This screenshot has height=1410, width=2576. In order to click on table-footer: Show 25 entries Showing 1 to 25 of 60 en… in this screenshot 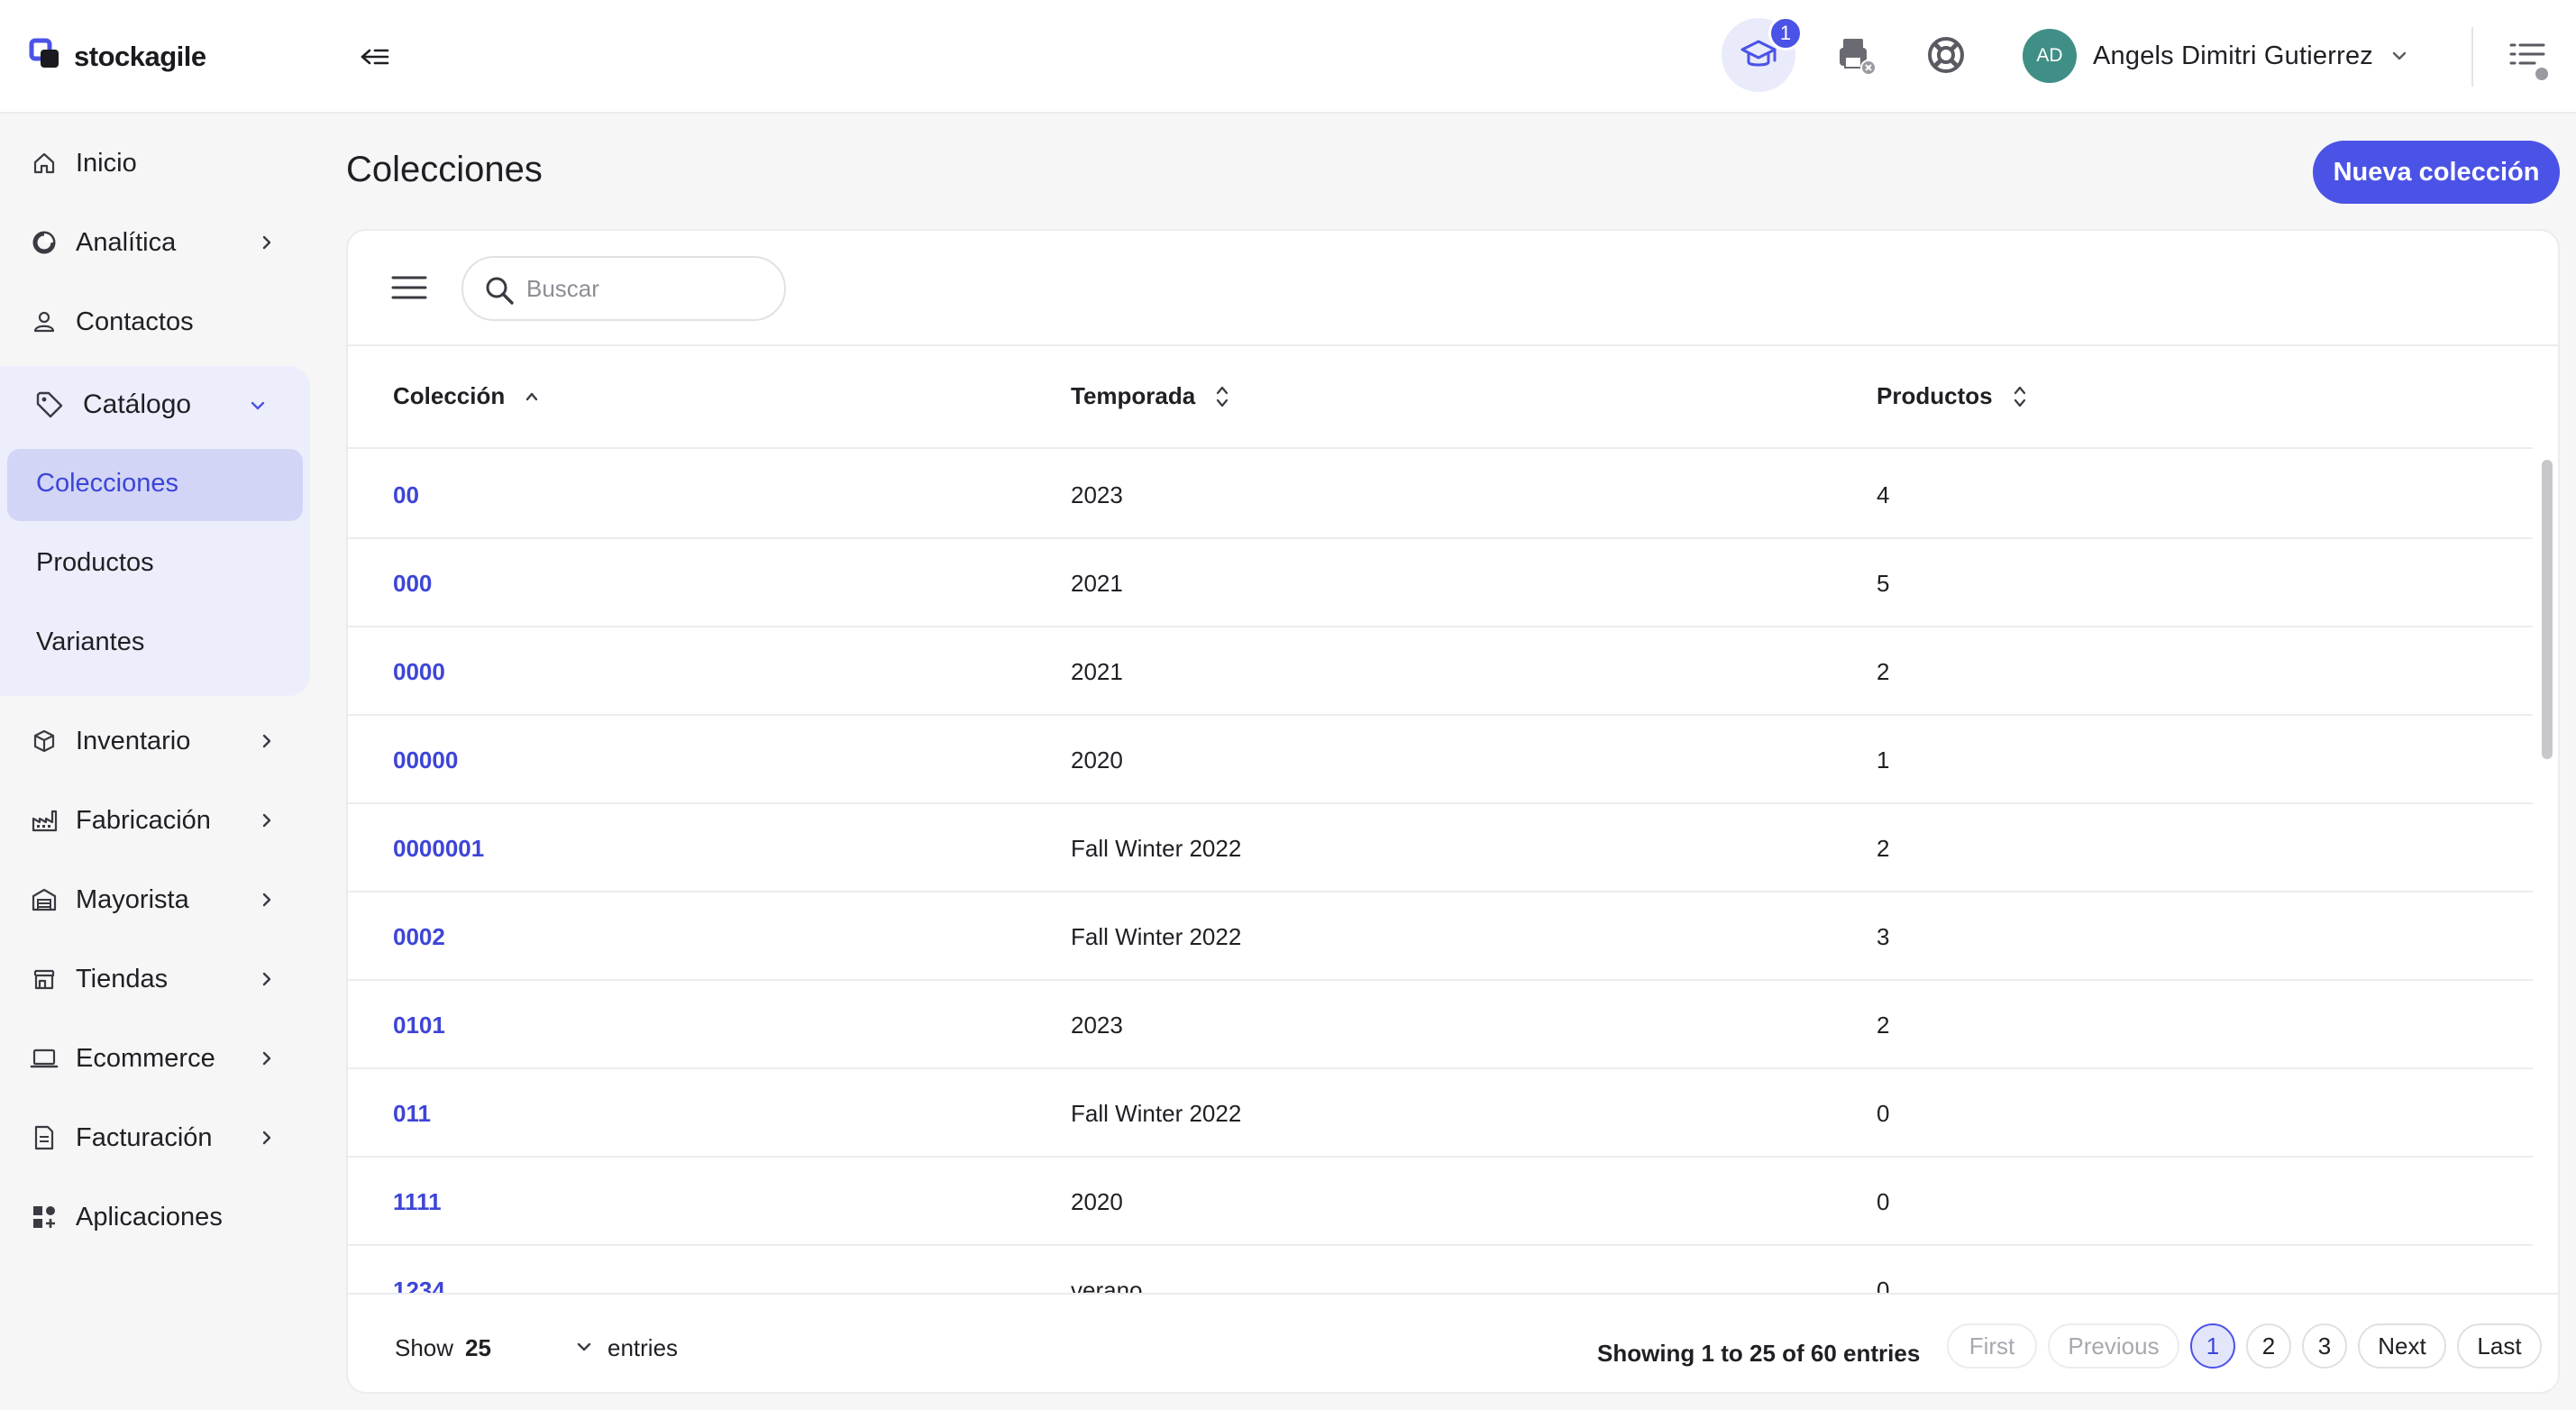, I will do `click(1453, 1343)`.